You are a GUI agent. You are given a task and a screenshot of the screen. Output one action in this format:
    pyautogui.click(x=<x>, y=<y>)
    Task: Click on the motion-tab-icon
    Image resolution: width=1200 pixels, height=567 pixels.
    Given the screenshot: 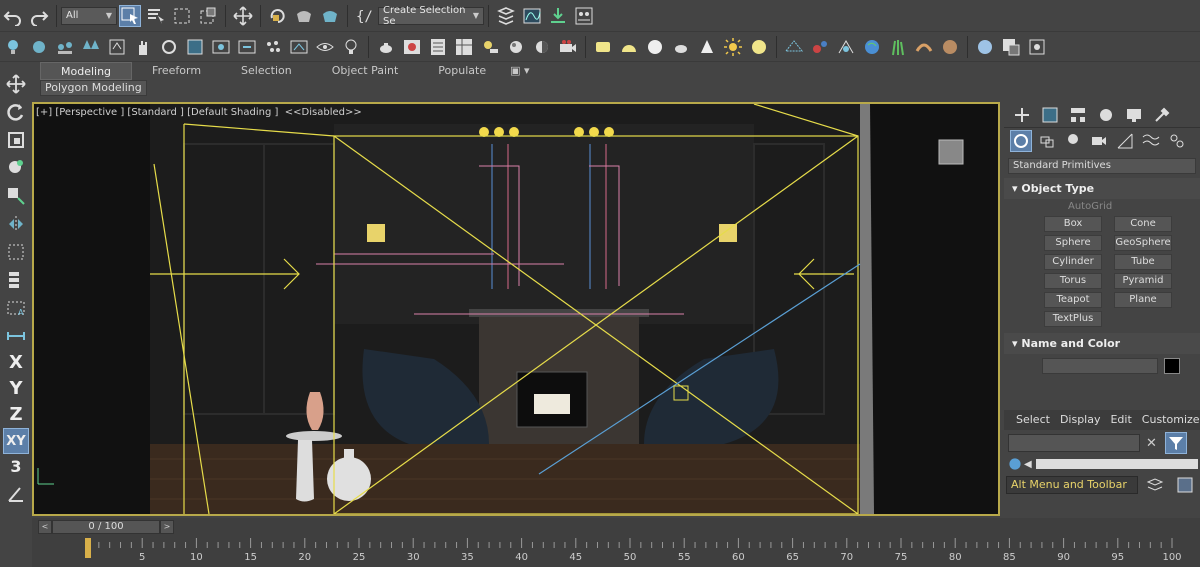 What is the action you would take?
    pyautogui.click(x=1106, y=115)
    